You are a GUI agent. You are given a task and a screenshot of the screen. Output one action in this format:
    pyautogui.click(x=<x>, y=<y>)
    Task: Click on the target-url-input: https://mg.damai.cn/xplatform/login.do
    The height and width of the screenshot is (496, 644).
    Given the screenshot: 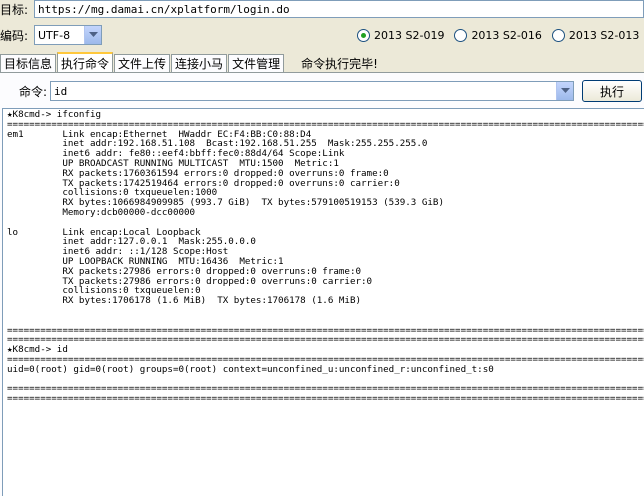 What is the action you would take?
    pyautogui.click(x=339, y=9)
    